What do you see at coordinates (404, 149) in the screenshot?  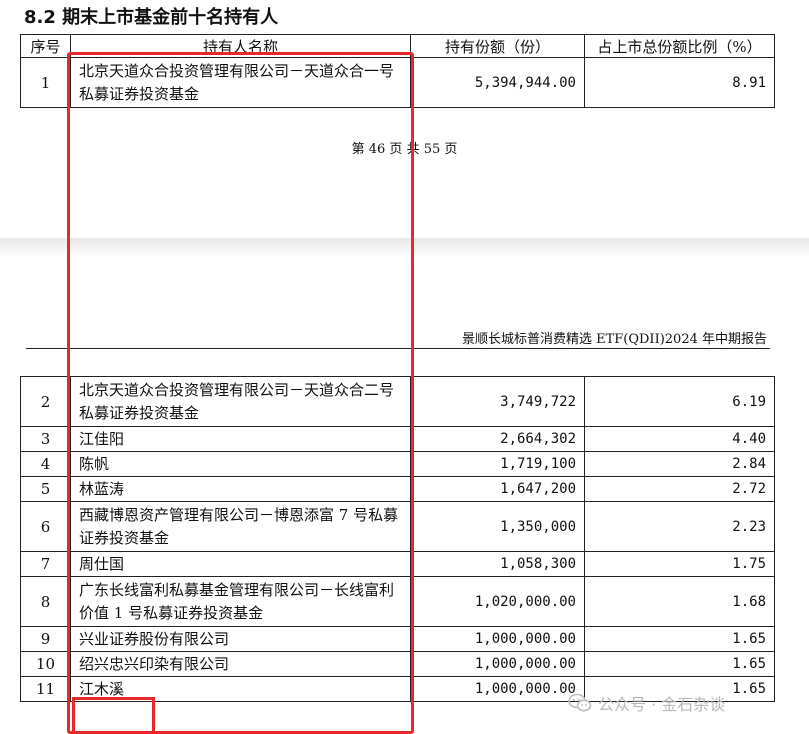 I see `page-number: 第 46 页 共 55 页` at bounding box center [404, 149].